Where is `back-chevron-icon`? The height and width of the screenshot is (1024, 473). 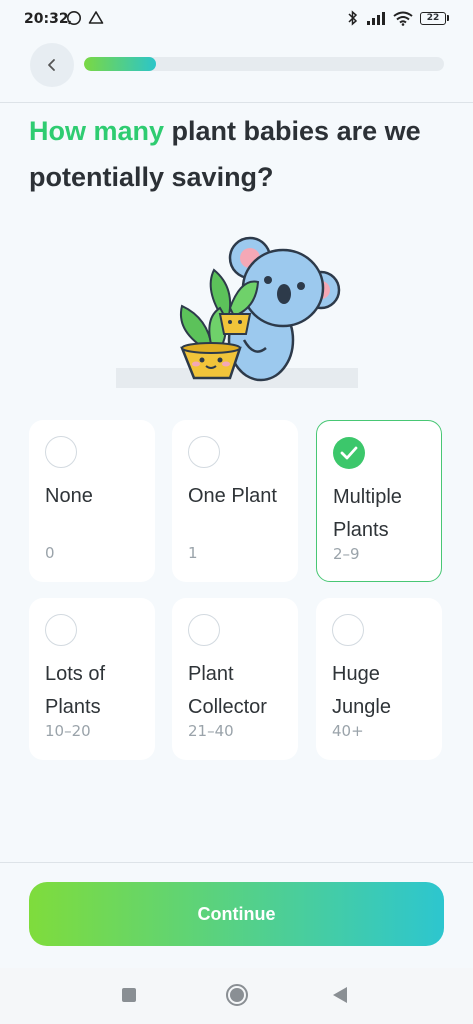 back-chevron-icon is located at coordinates (51, 65).